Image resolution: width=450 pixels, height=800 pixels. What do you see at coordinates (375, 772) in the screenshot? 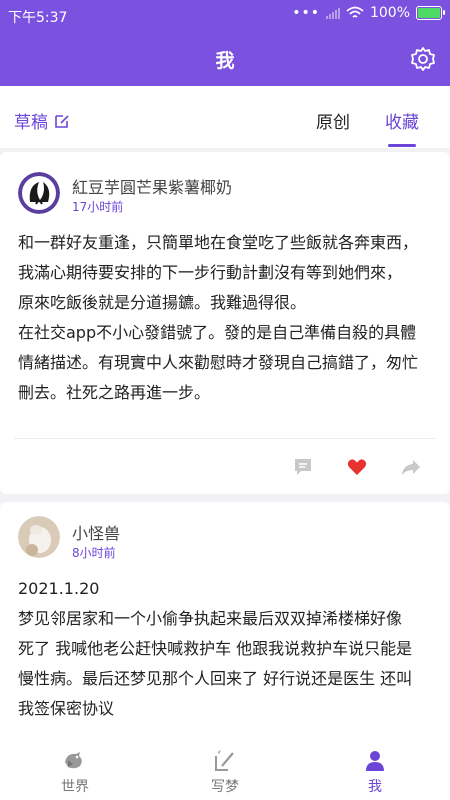
I see `nav-me: 我` at bounding box center [375, 772].